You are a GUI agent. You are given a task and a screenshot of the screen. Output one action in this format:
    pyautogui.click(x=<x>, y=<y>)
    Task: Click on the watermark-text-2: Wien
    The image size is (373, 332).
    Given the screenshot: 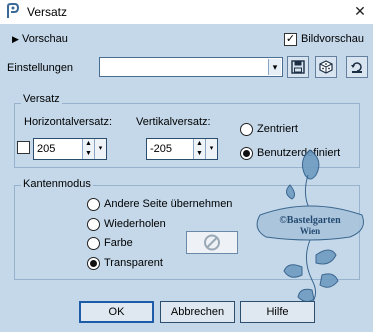 What is the action you would take?
    pyautogui.click(x=310, y=231)
    